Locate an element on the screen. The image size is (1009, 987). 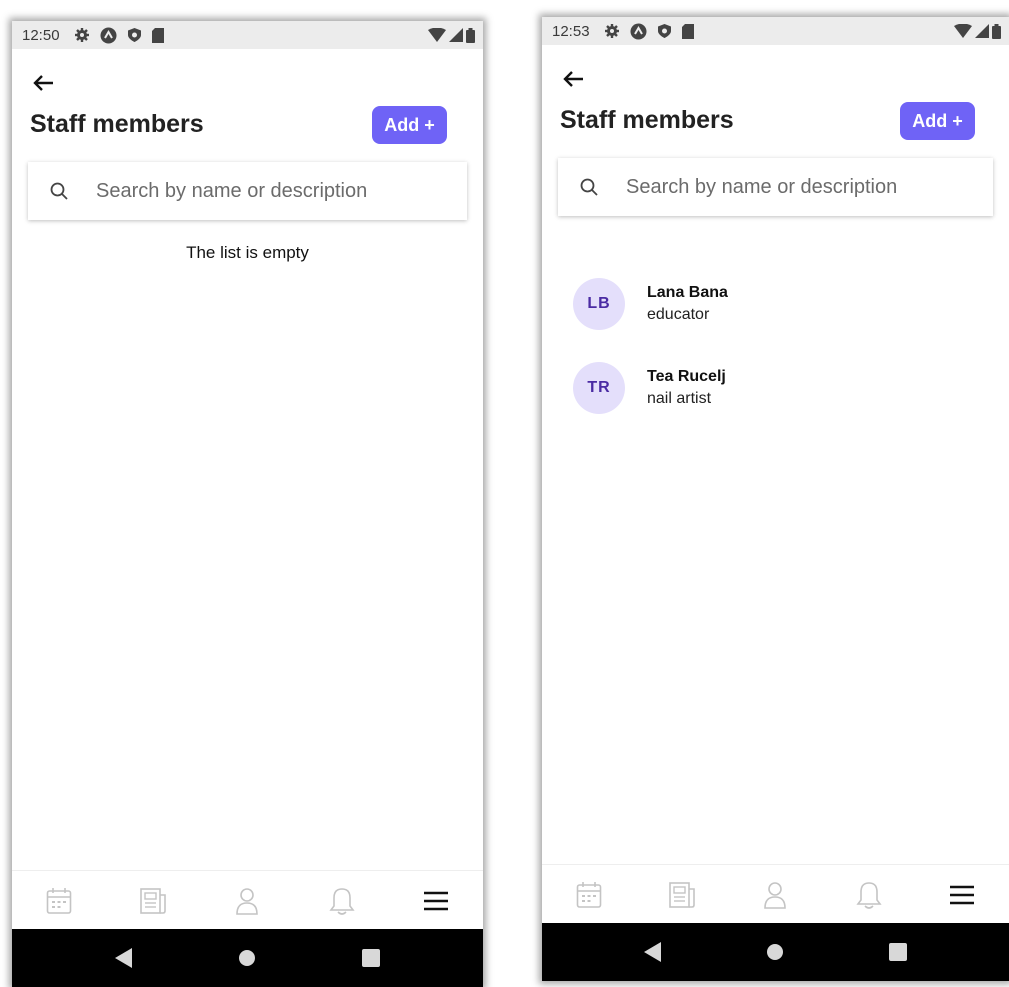
avatar: TR is located at coordinates (599, 388).